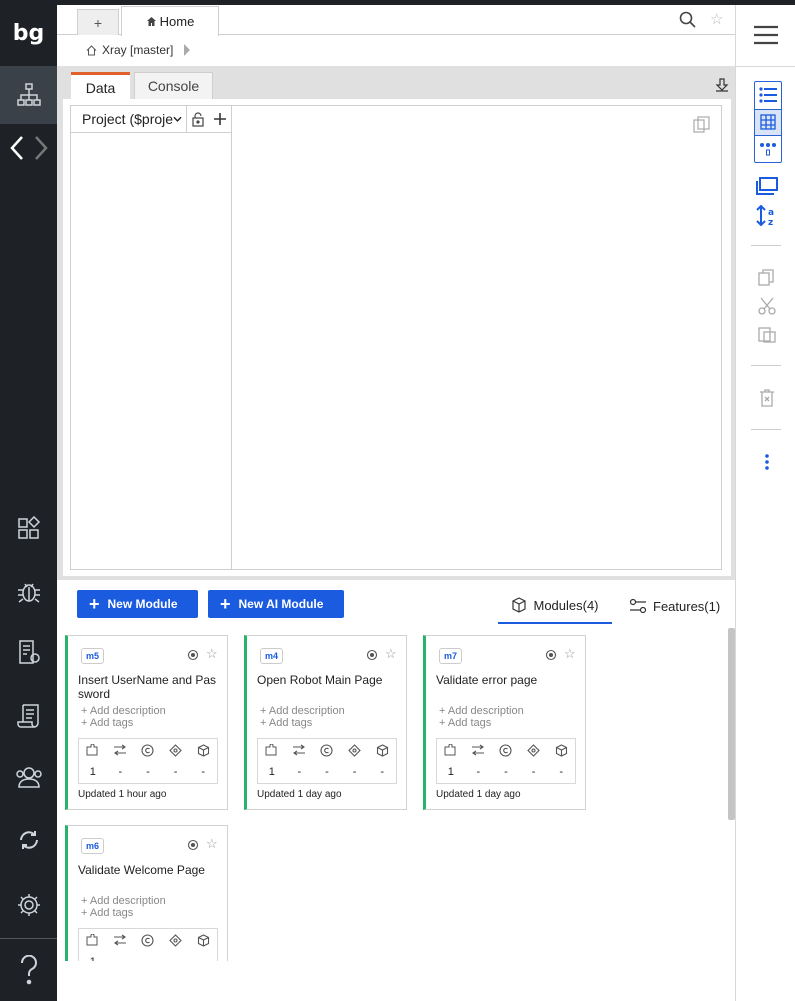  I want to click on tab-bar: + Home ☆, so click(396, 20).